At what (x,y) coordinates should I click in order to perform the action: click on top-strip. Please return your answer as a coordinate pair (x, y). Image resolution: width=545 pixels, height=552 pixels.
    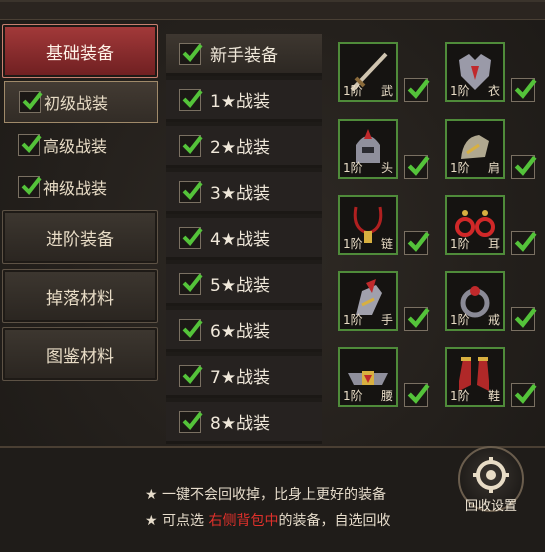
    Looking at the image, I should click on (272, 11).